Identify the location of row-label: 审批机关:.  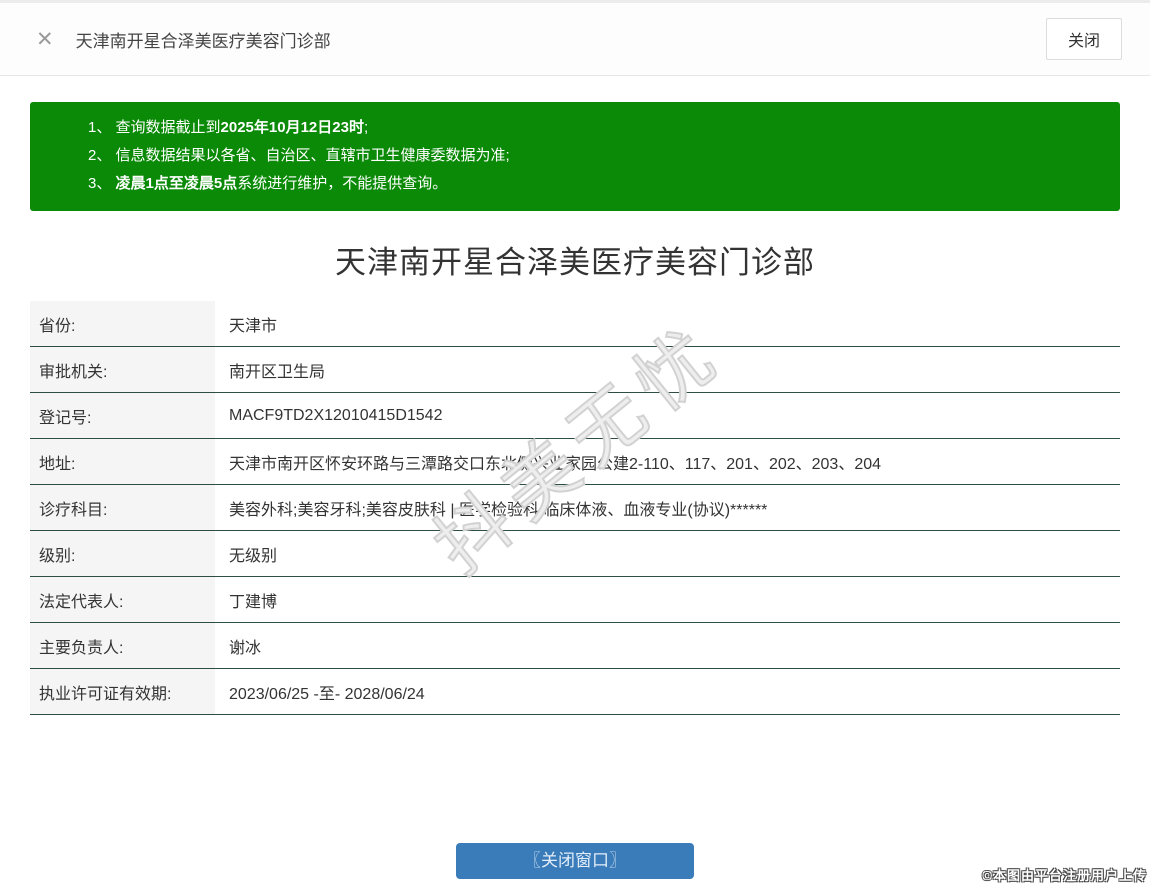
(122, 369).